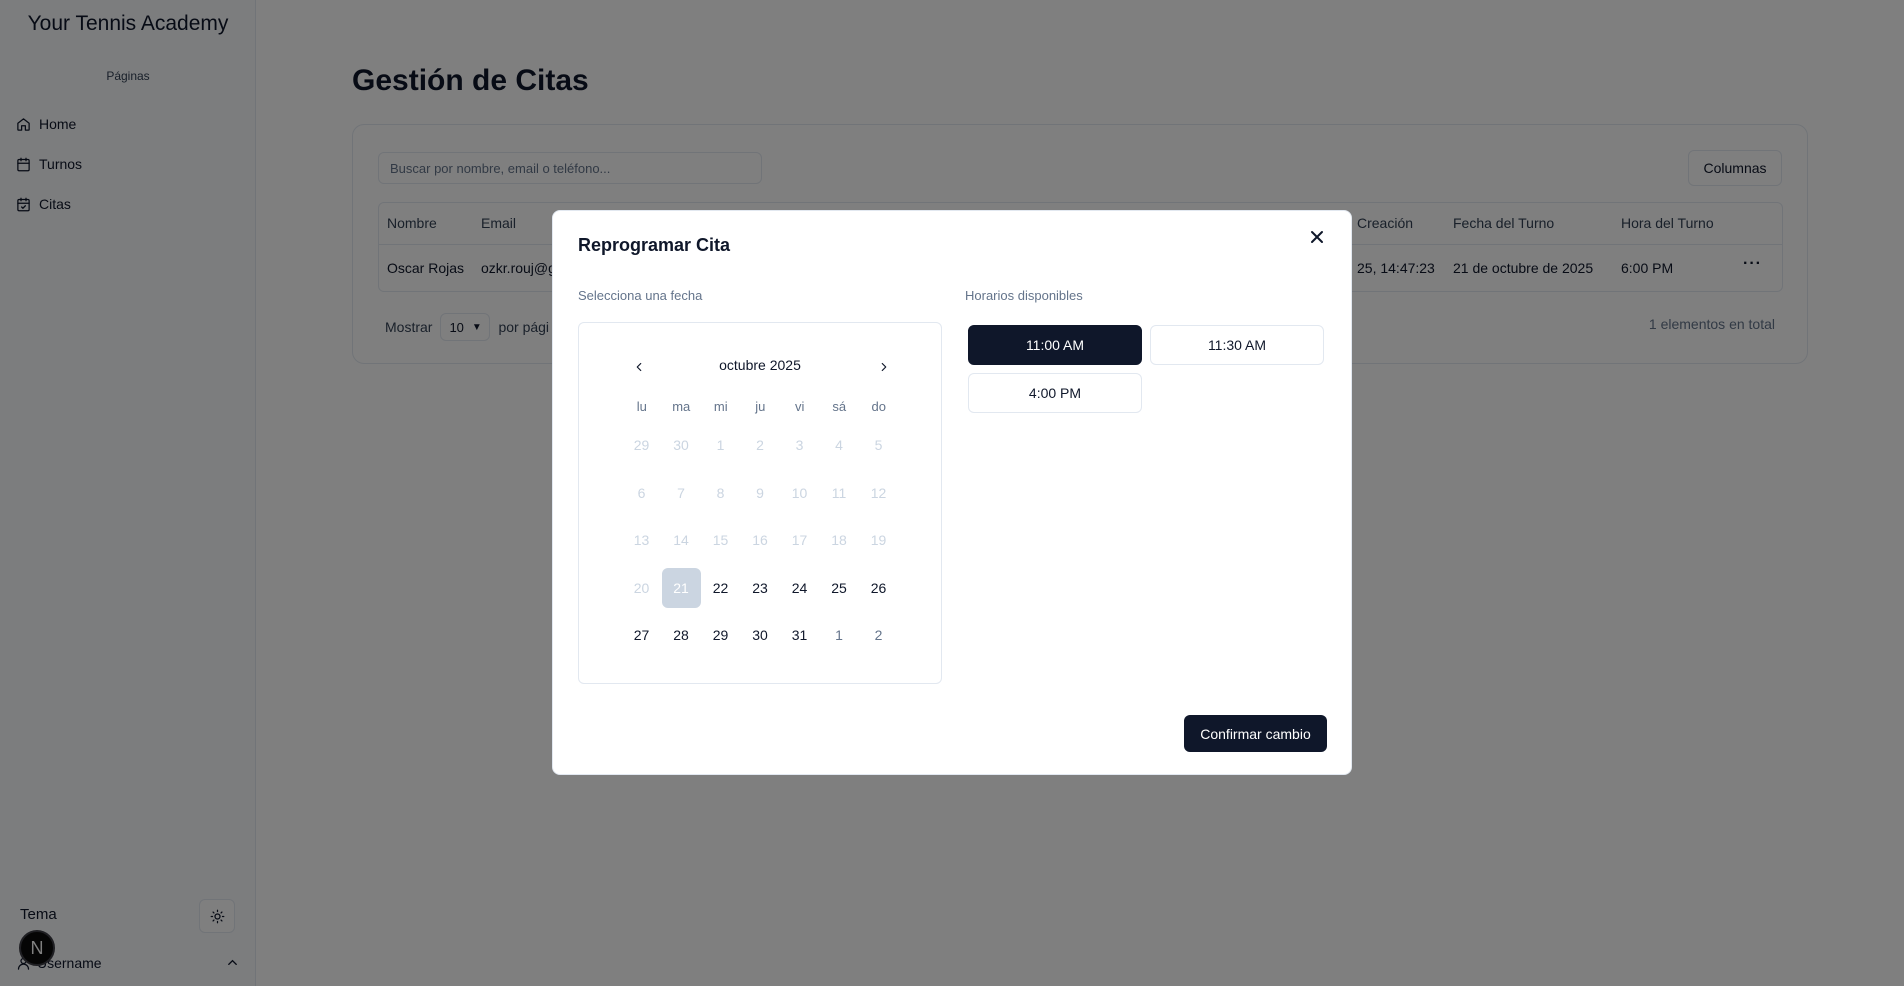  What do you see at coordinates (720, 540) in the screenshot?
I see `calendar-day: 15` at bounding box center [720, 540].